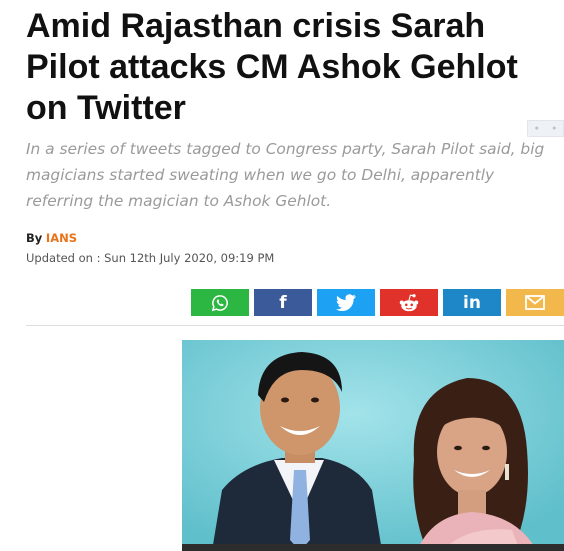 The height and width of the screenshot is (551, 564). I want to click on twitter-icon, so click(346, 302).